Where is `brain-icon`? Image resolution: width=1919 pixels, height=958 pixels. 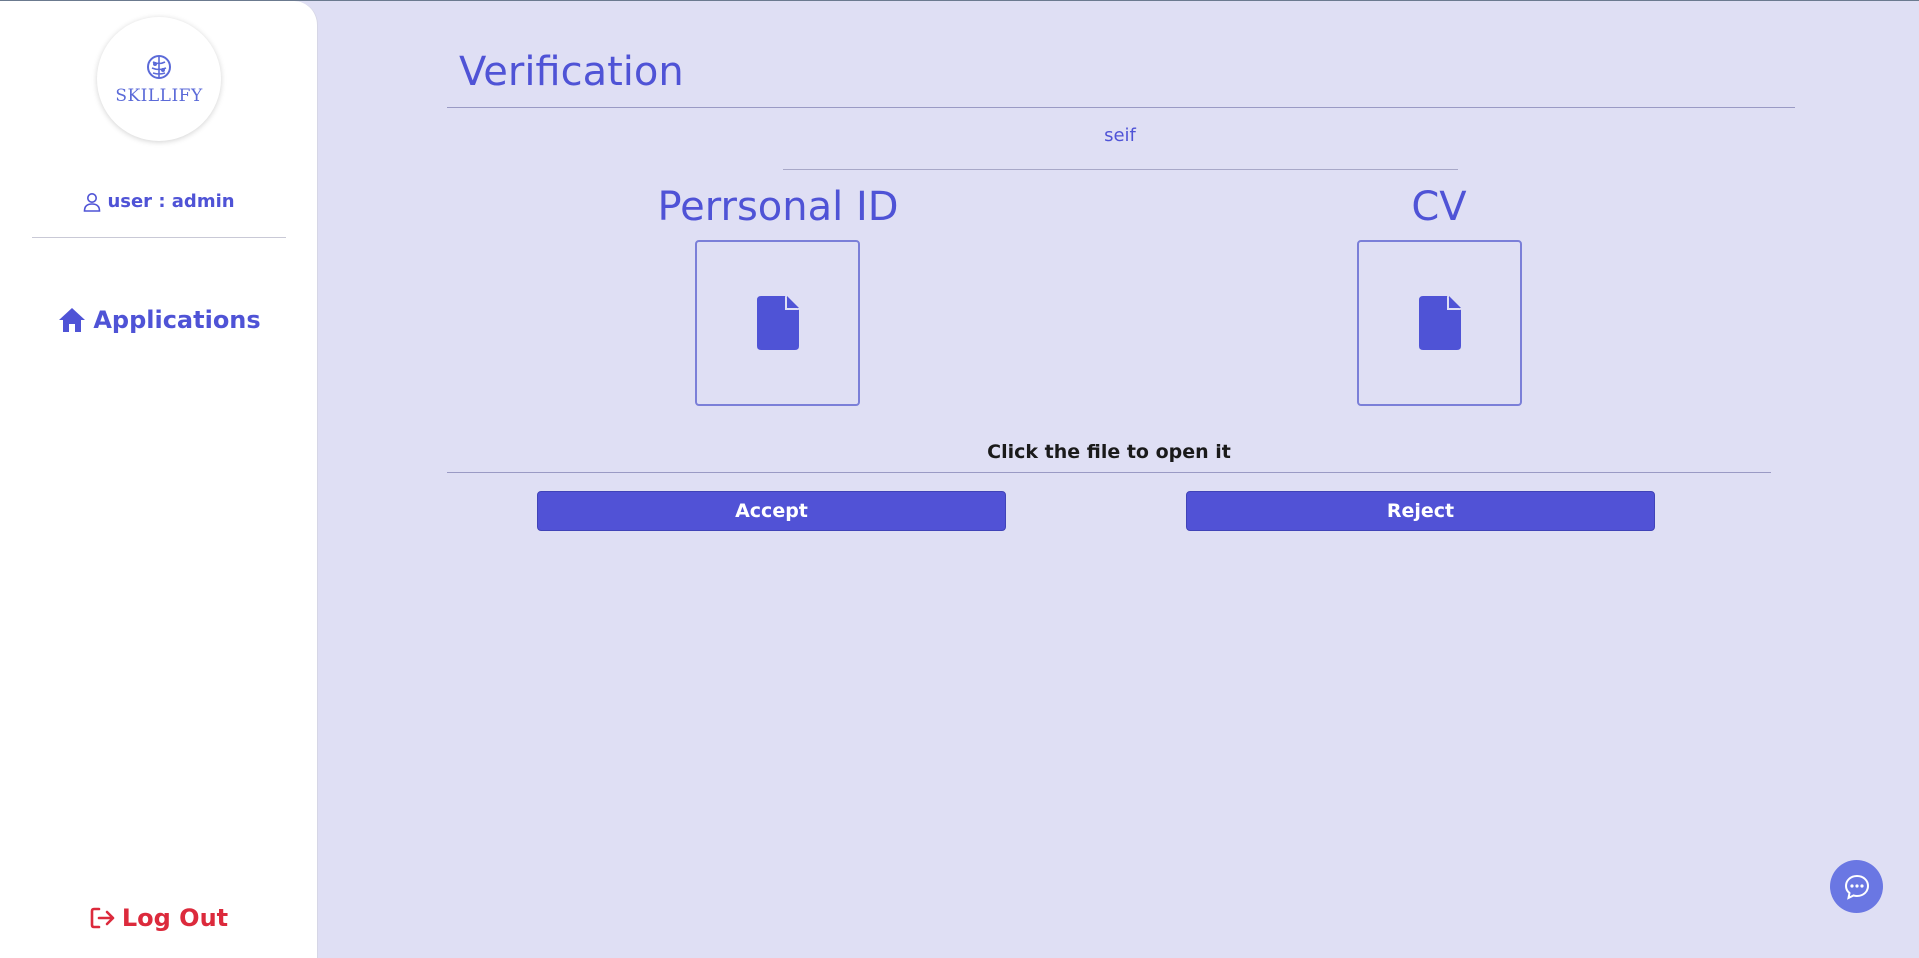 brain-icon is located at coordinates (159, 67).